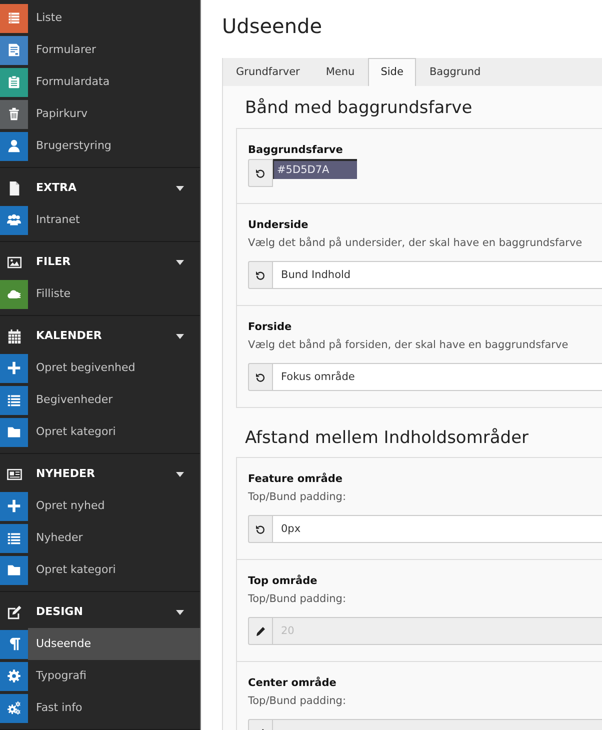 The width and height of the screenshot is (602, 730). What do you see at coordinates (283, 581) in the screenshot?
I see `field-label: Top område` at bounding box center [283, 581].